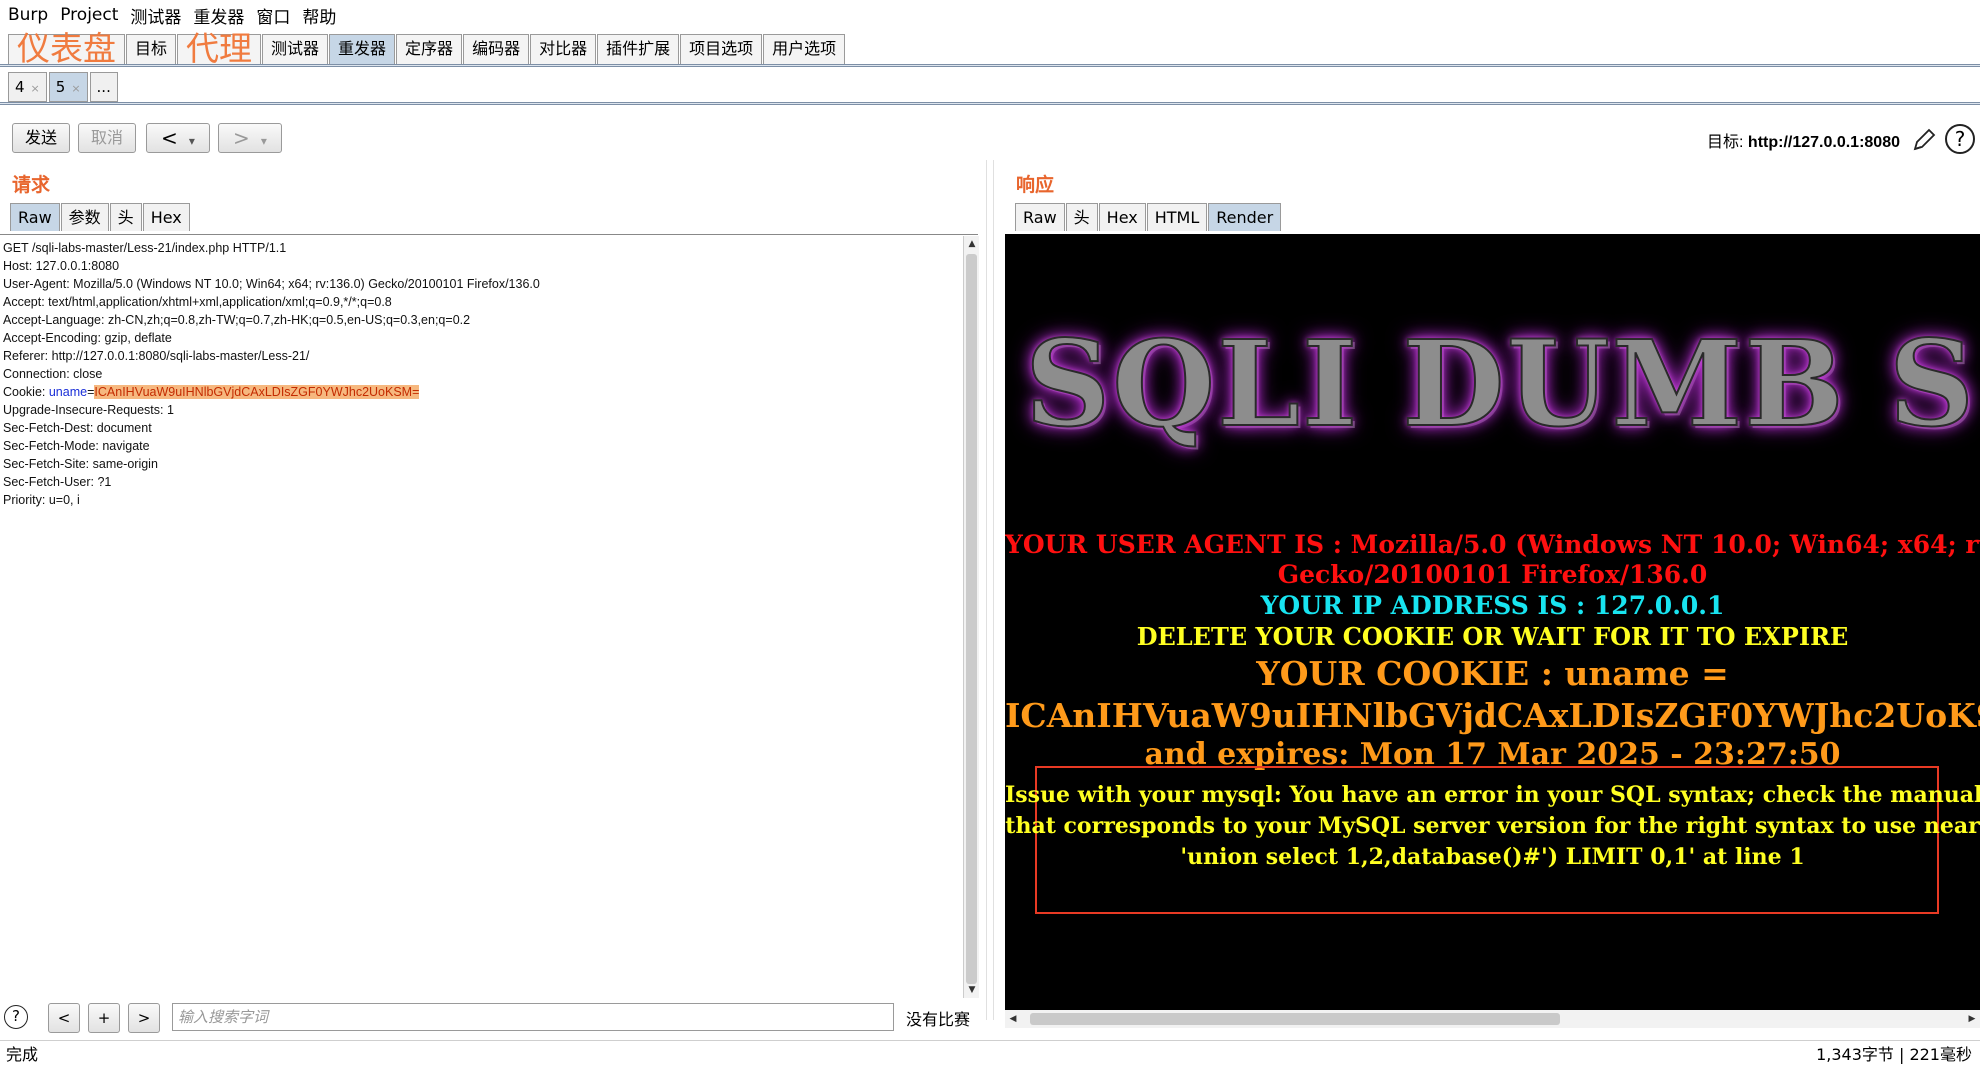 This screenshot has height=1070, width=1980. Describe the element at coordinates (1823, 142) in the screenshot. I see `target-url: http://127.0.0.1:8080` at that location.